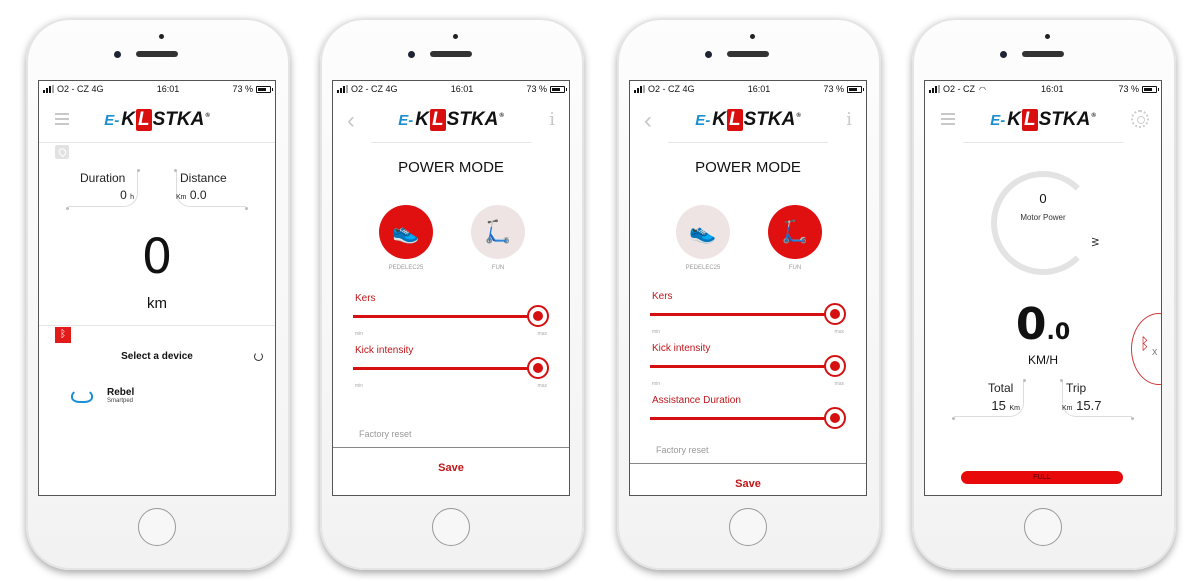 This screenshot has height=581, width=1200. I want to click on device-name: Rebel, so click(121, 392).